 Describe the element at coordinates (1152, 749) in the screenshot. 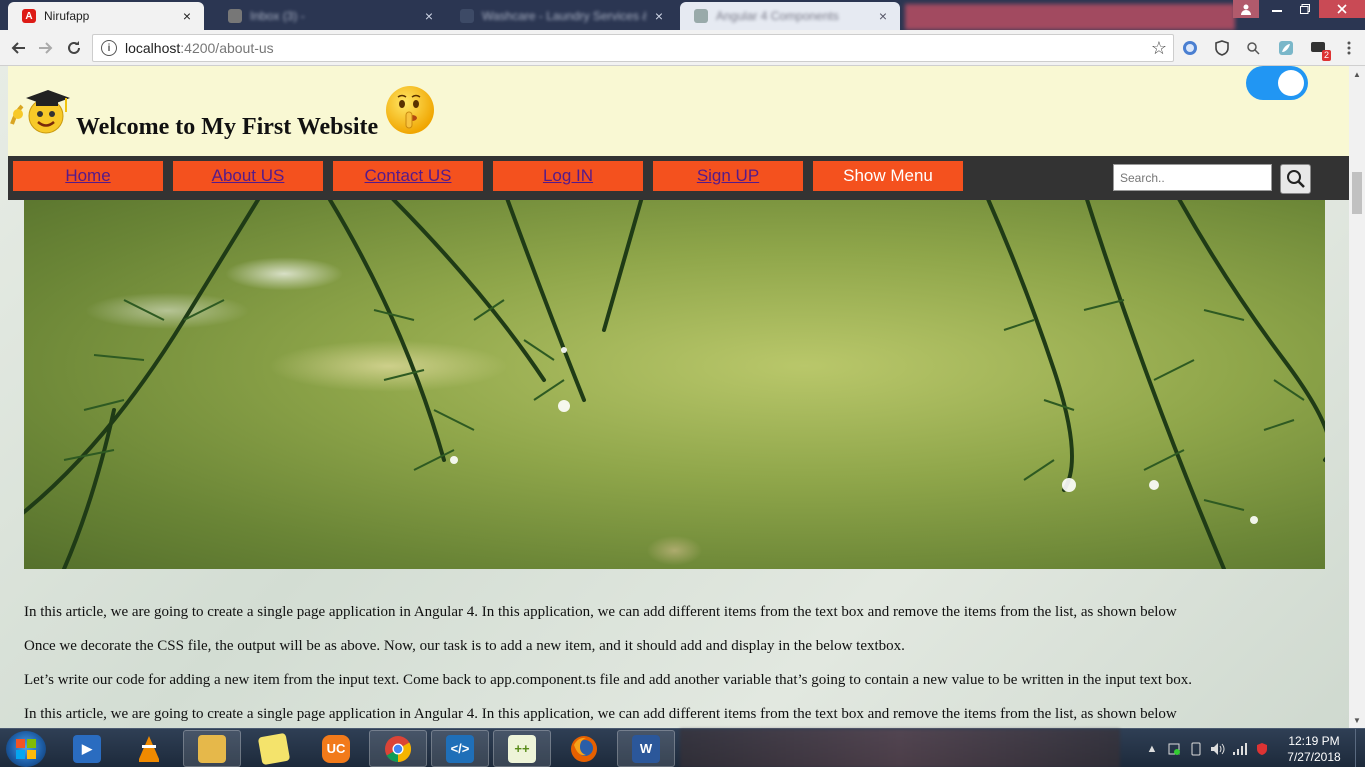

I see `show-hidden-icons-arrow-icon: ▲` at that location.